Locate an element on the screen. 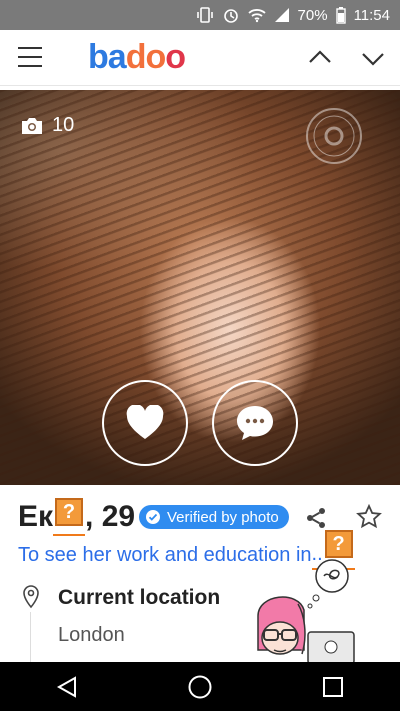 The image size is (400, 711). home-icon is located at coordinates (200, 687).